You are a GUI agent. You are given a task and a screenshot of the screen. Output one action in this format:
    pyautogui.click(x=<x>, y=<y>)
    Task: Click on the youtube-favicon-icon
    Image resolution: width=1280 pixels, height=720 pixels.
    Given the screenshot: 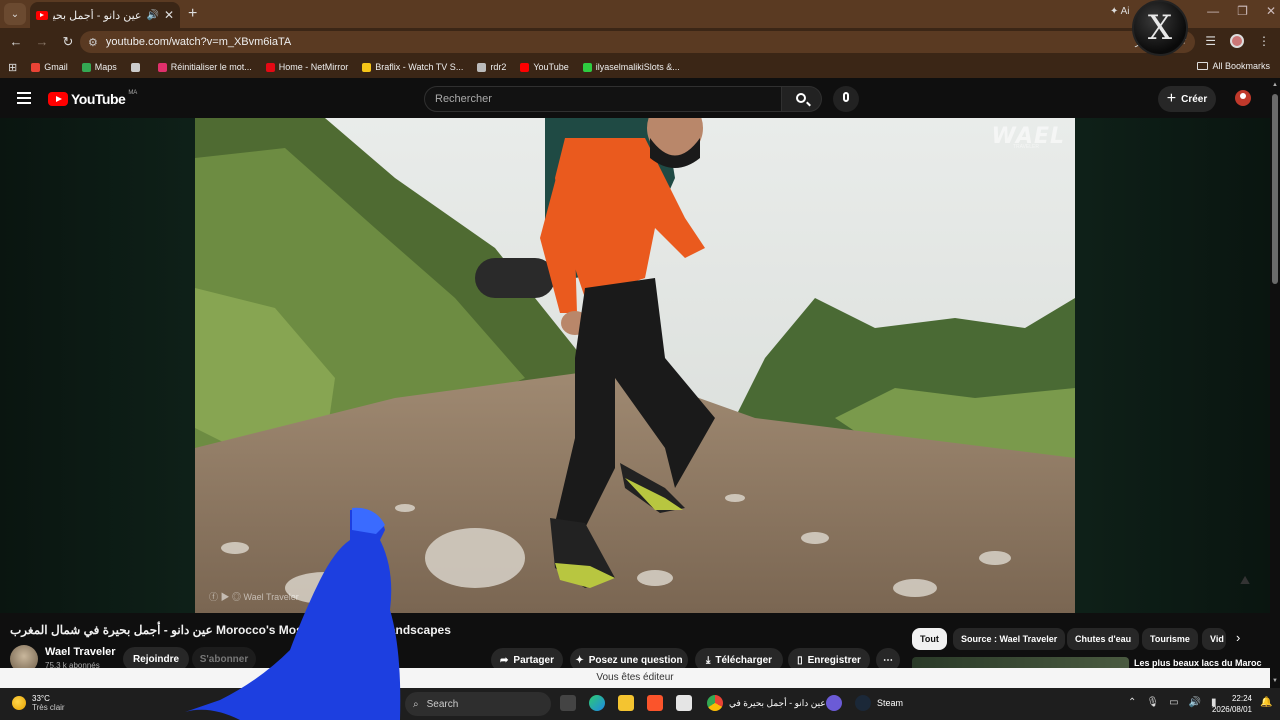 What is the action you would take?
    pyautogui.click(x=42, y=15)
    